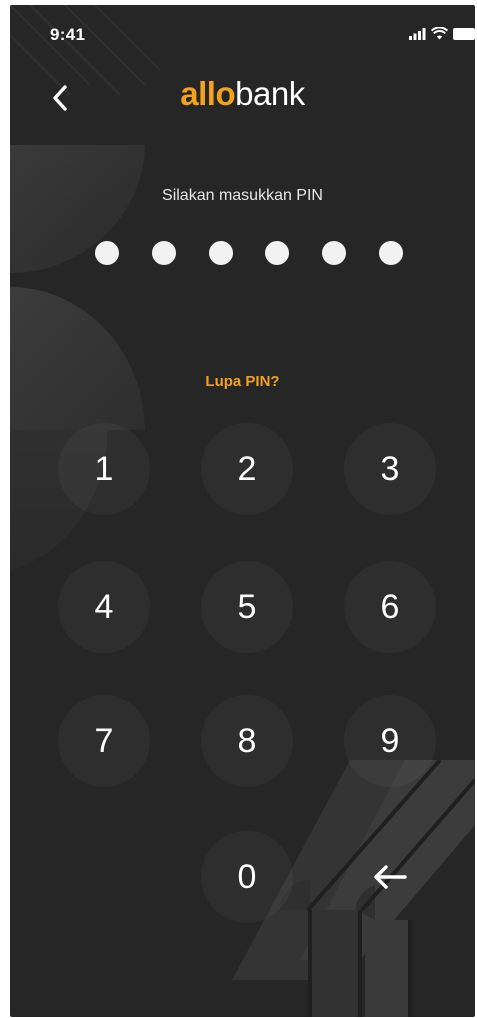  I want to click on arrow-left-icon, so click(390, 877).